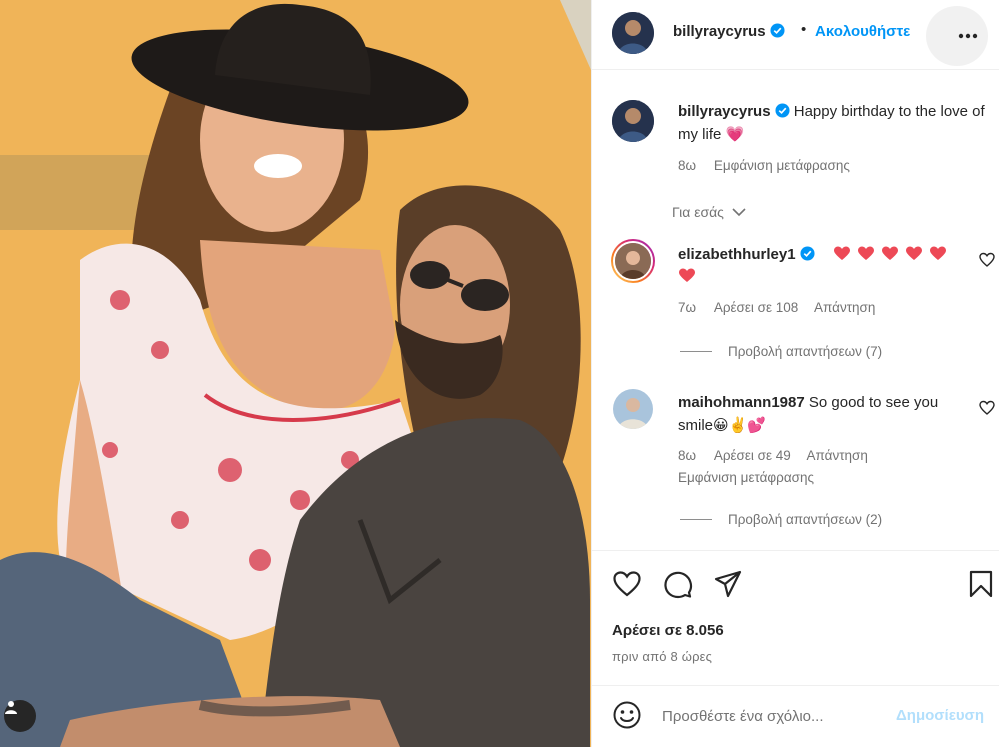 Image resolution: width=999 pixels, height=747 pixels. What do you see at coordinates (678, 584) in the screenshot?
I see `comment-icon` at bounding box center [678, 584].